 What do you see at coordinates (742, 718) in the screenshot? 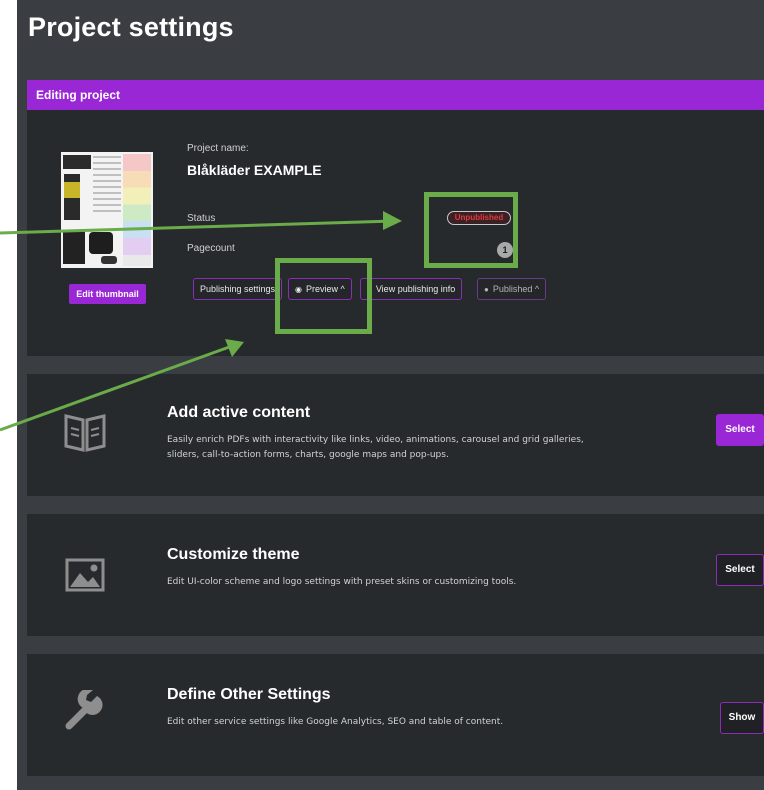
I see `show-other-settings-button: Show` at bounding box center [742, 718].